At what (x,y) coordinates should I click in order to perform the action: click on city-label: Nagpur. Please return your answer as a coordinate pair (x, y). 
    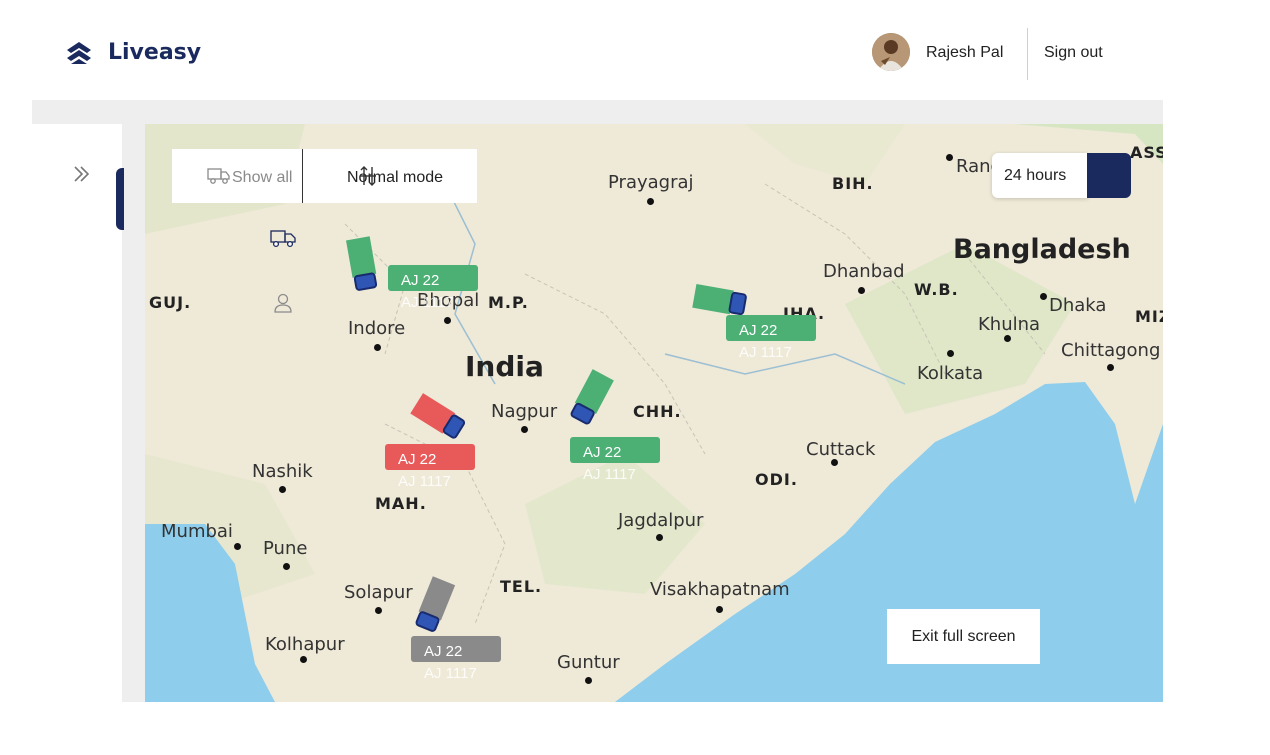
    Looking at the image, I should click on (524, 411).